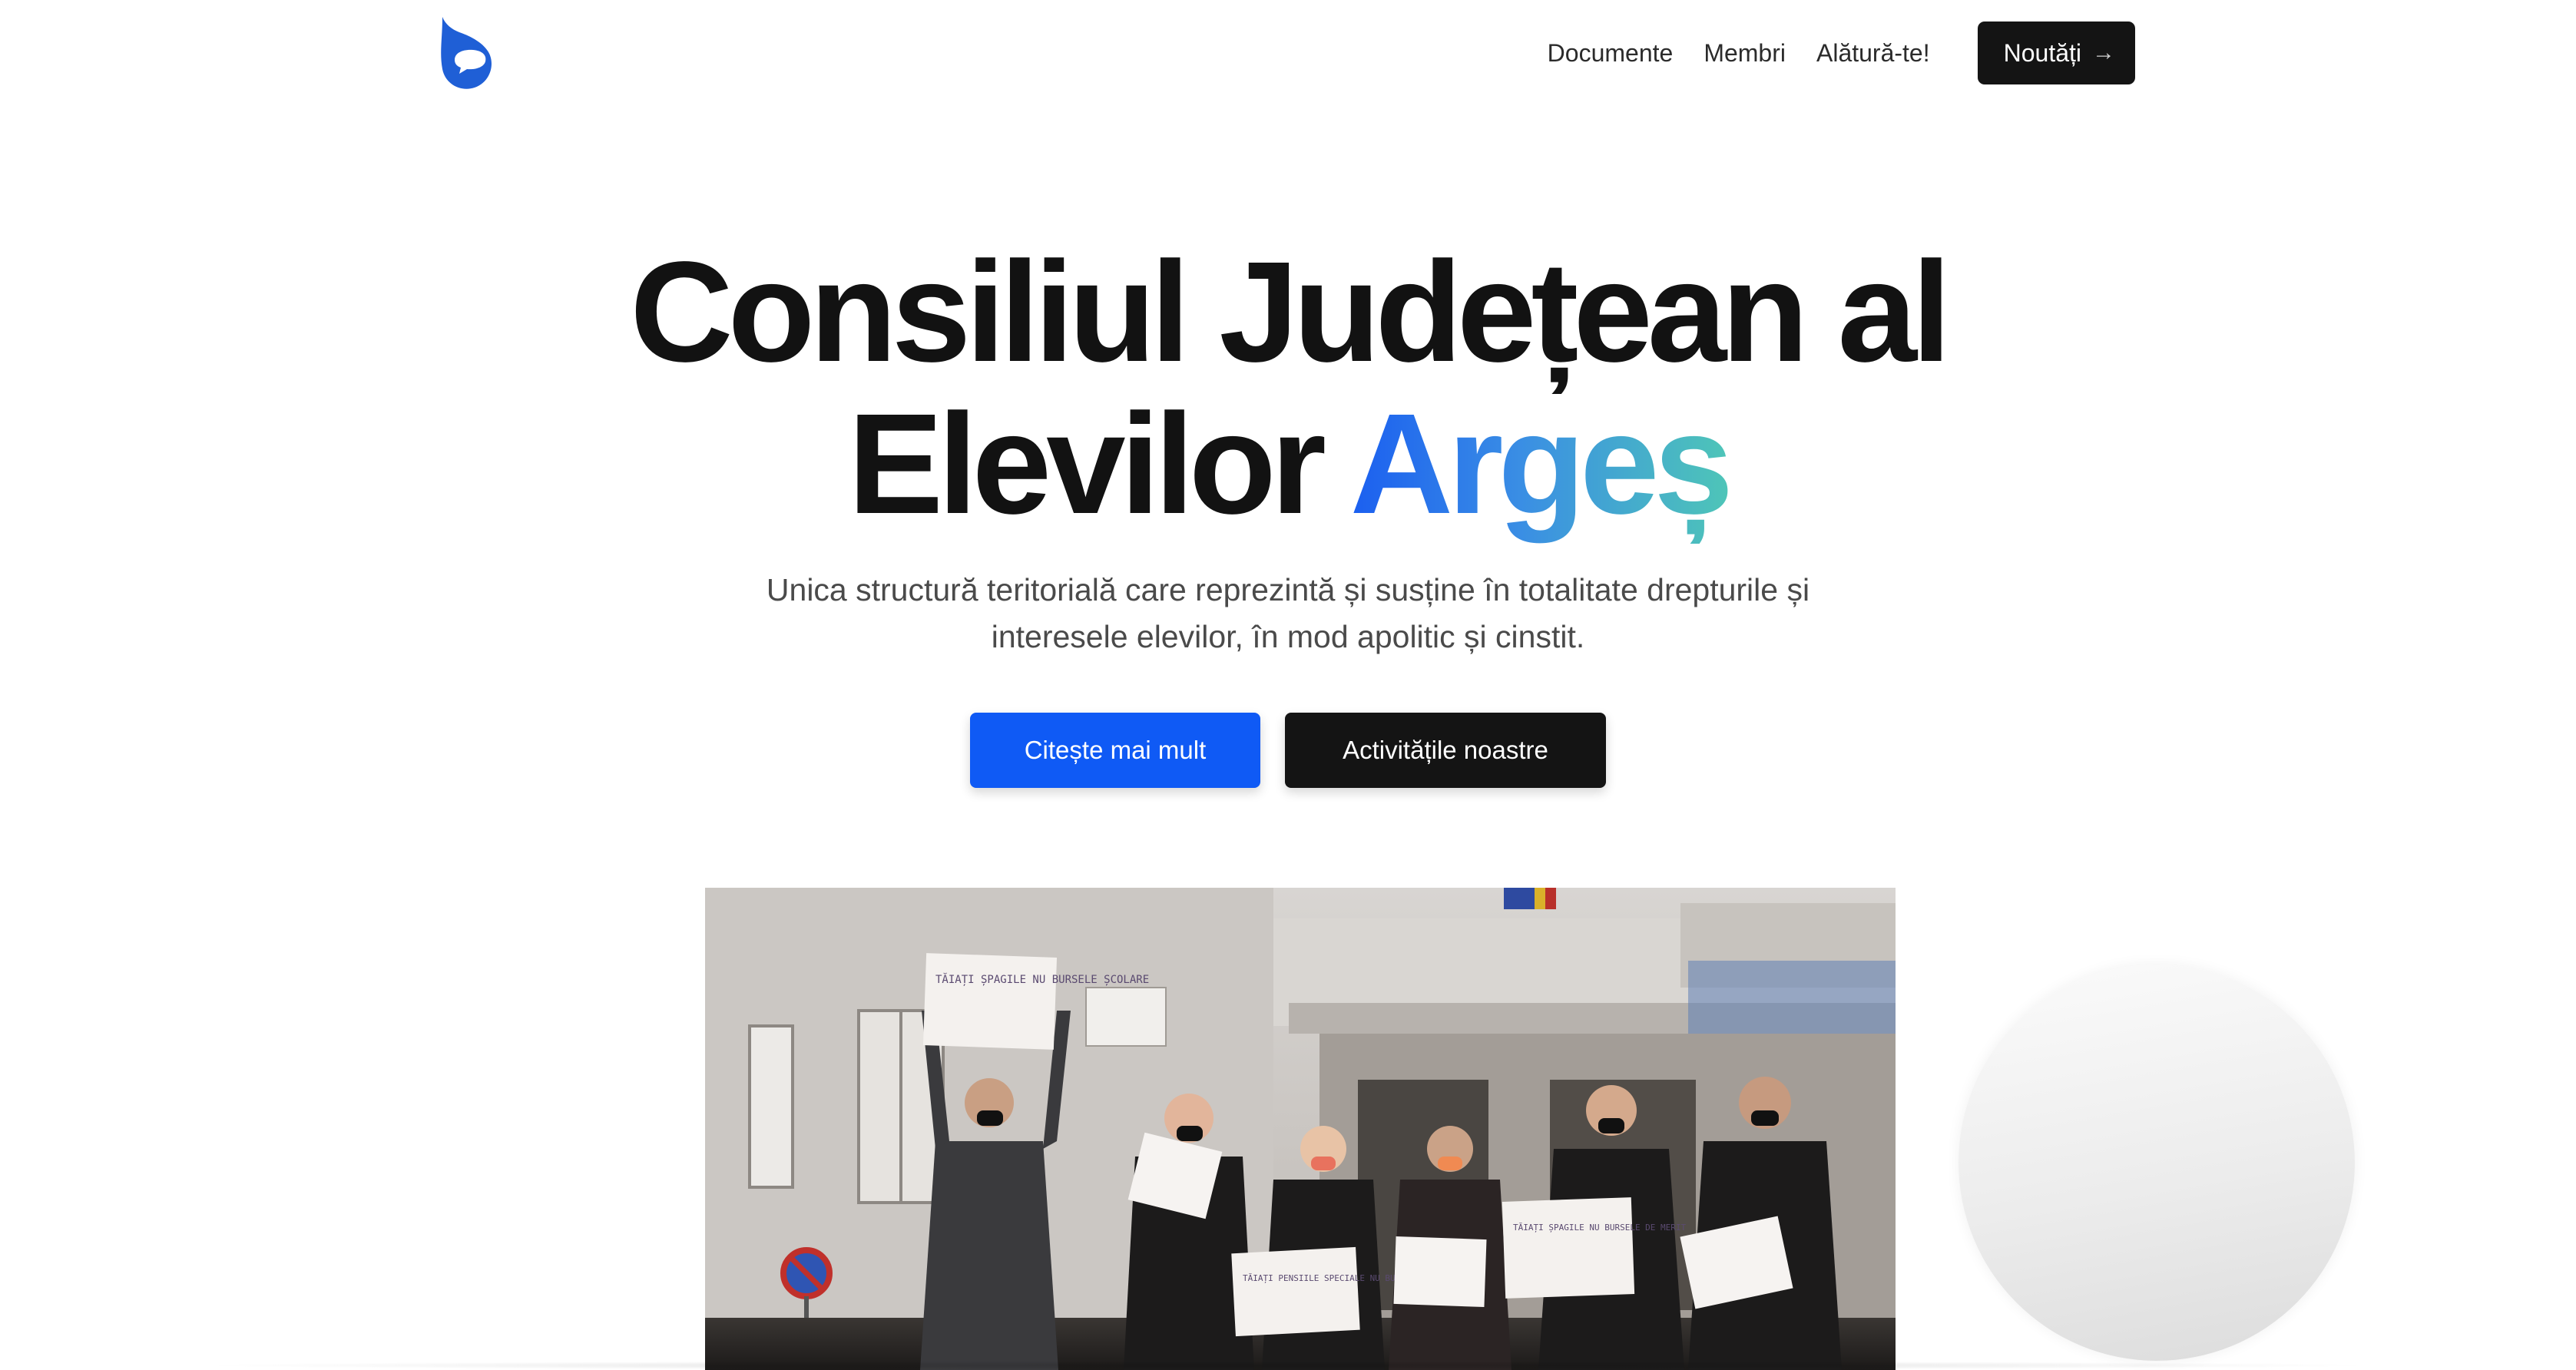  I want to click on site-logo, so click(466, 54).